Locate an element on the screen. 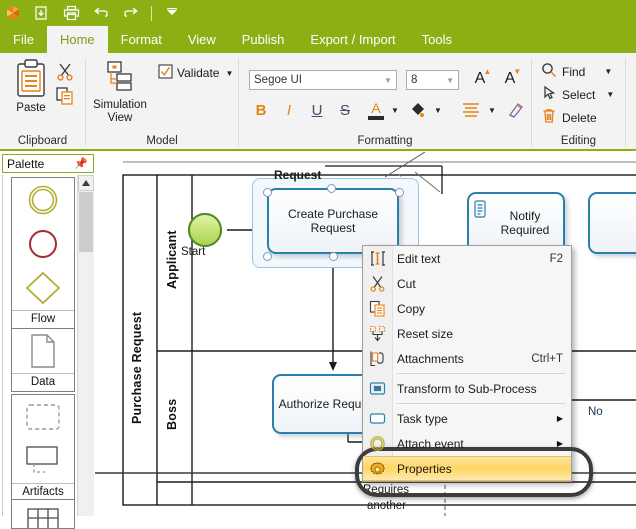 Image resolution: width=636 pixels, height=529 pixels. menu-item-transform-to-sub-process: Transform to Sub-Process is located at coordinates (467, 388).